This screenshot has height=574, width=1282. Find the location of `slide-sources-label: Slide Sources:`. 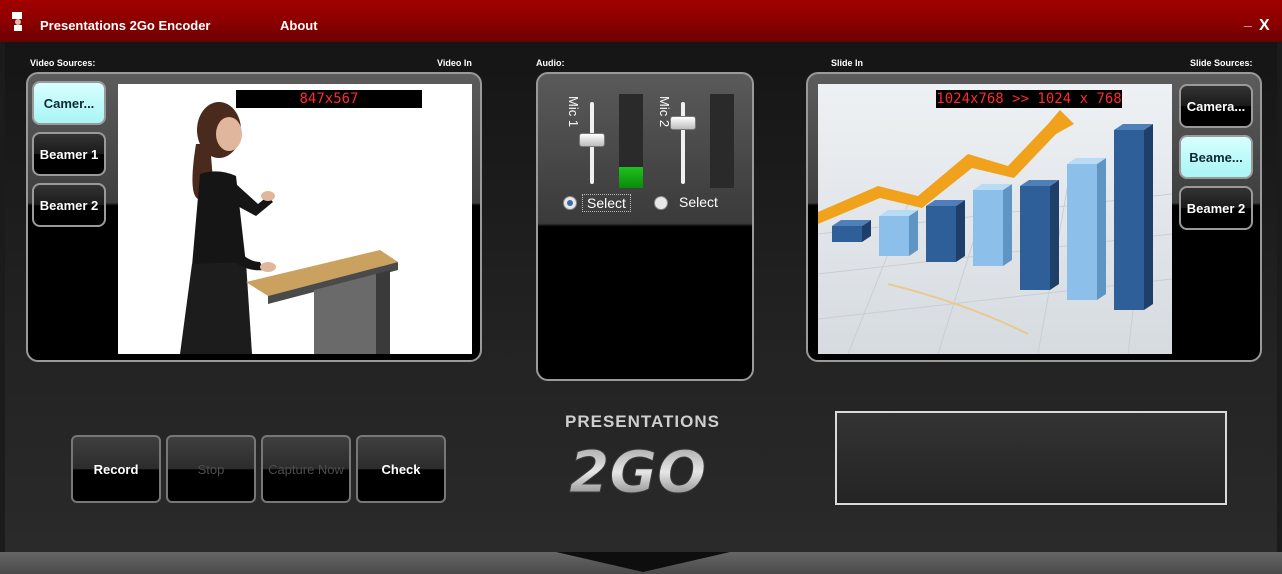

slide-sources-label: Slide Sources: is located at coordinates (1221, 63).